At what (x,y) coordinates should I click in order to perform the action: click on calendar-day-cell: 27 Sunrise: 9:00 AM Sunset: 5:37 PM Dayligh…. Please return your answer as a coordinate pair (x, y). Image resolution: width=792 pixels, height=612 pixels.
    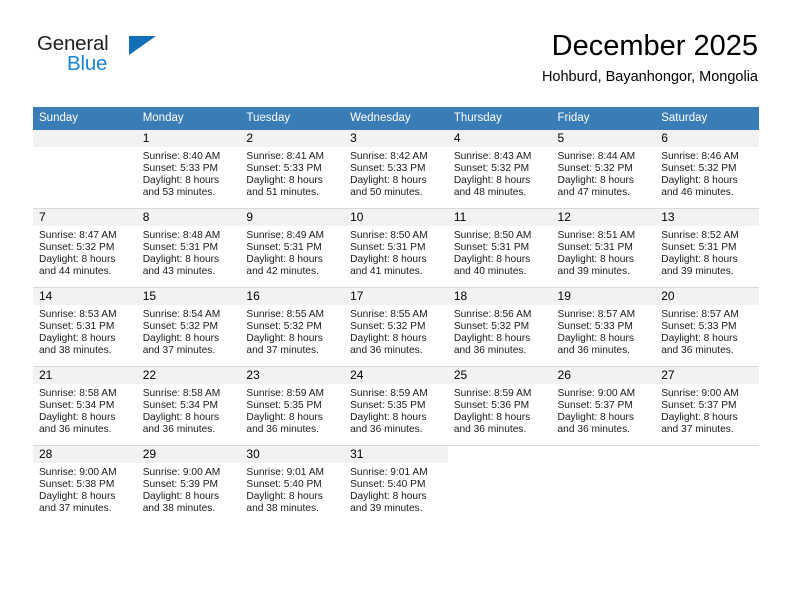
    Looking at the image, I should click on (707, 406).